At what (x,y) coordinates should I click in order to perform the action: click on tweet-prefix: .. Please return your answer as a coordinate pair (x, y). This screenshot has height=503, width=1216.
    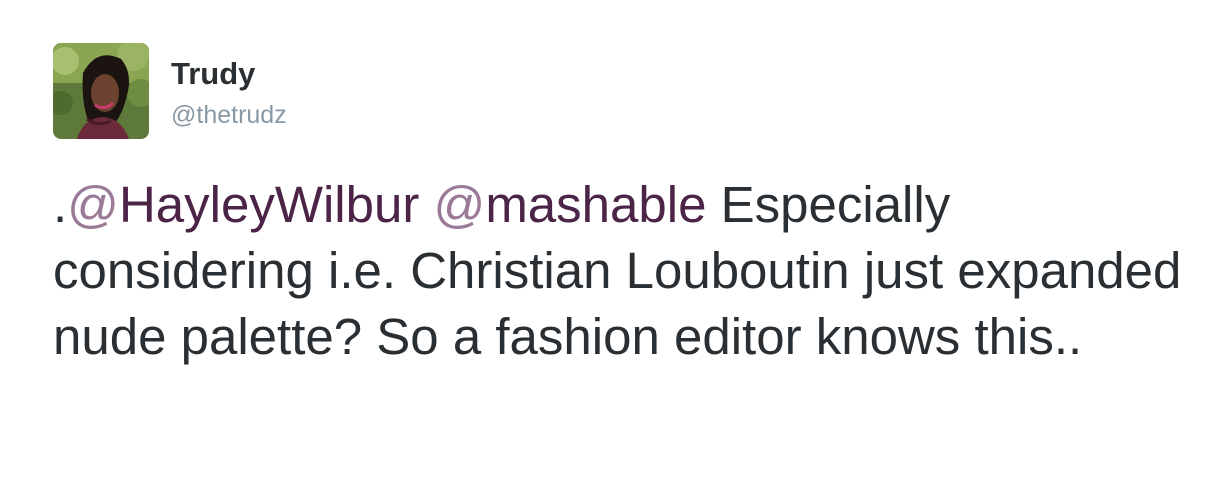
    Looking at the image, I should click on (60, 204).